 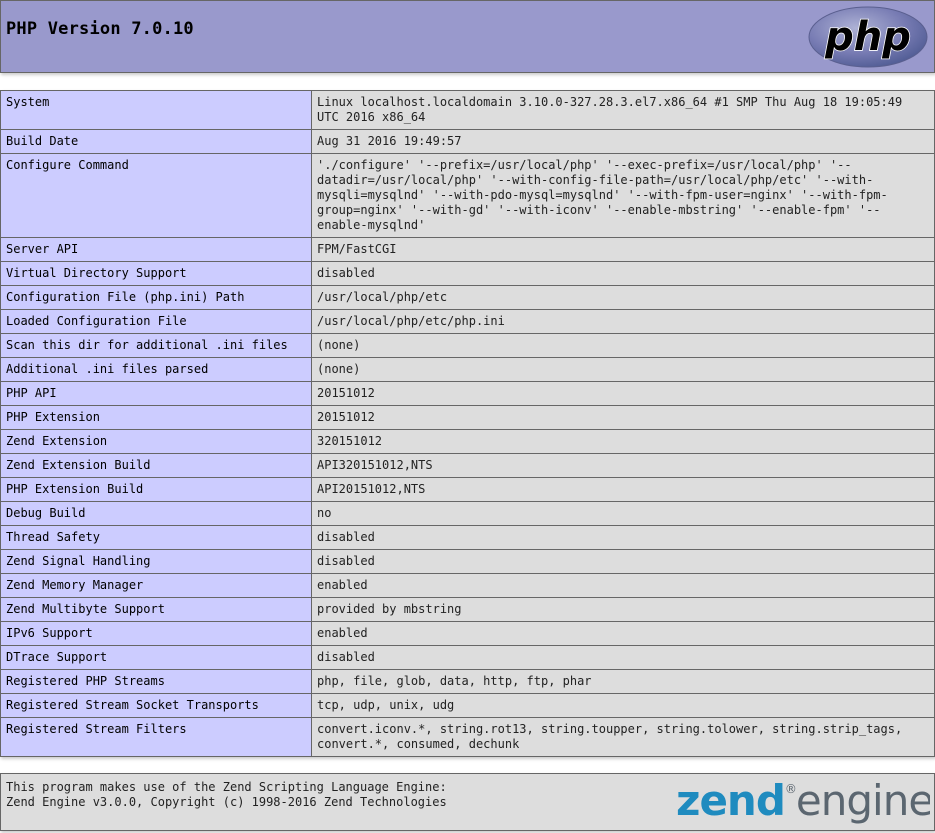 What do you see at coordinates (156, 417) in the screenshot?
I see `info-key: PHP Extension` at bounding box center [156, 417].